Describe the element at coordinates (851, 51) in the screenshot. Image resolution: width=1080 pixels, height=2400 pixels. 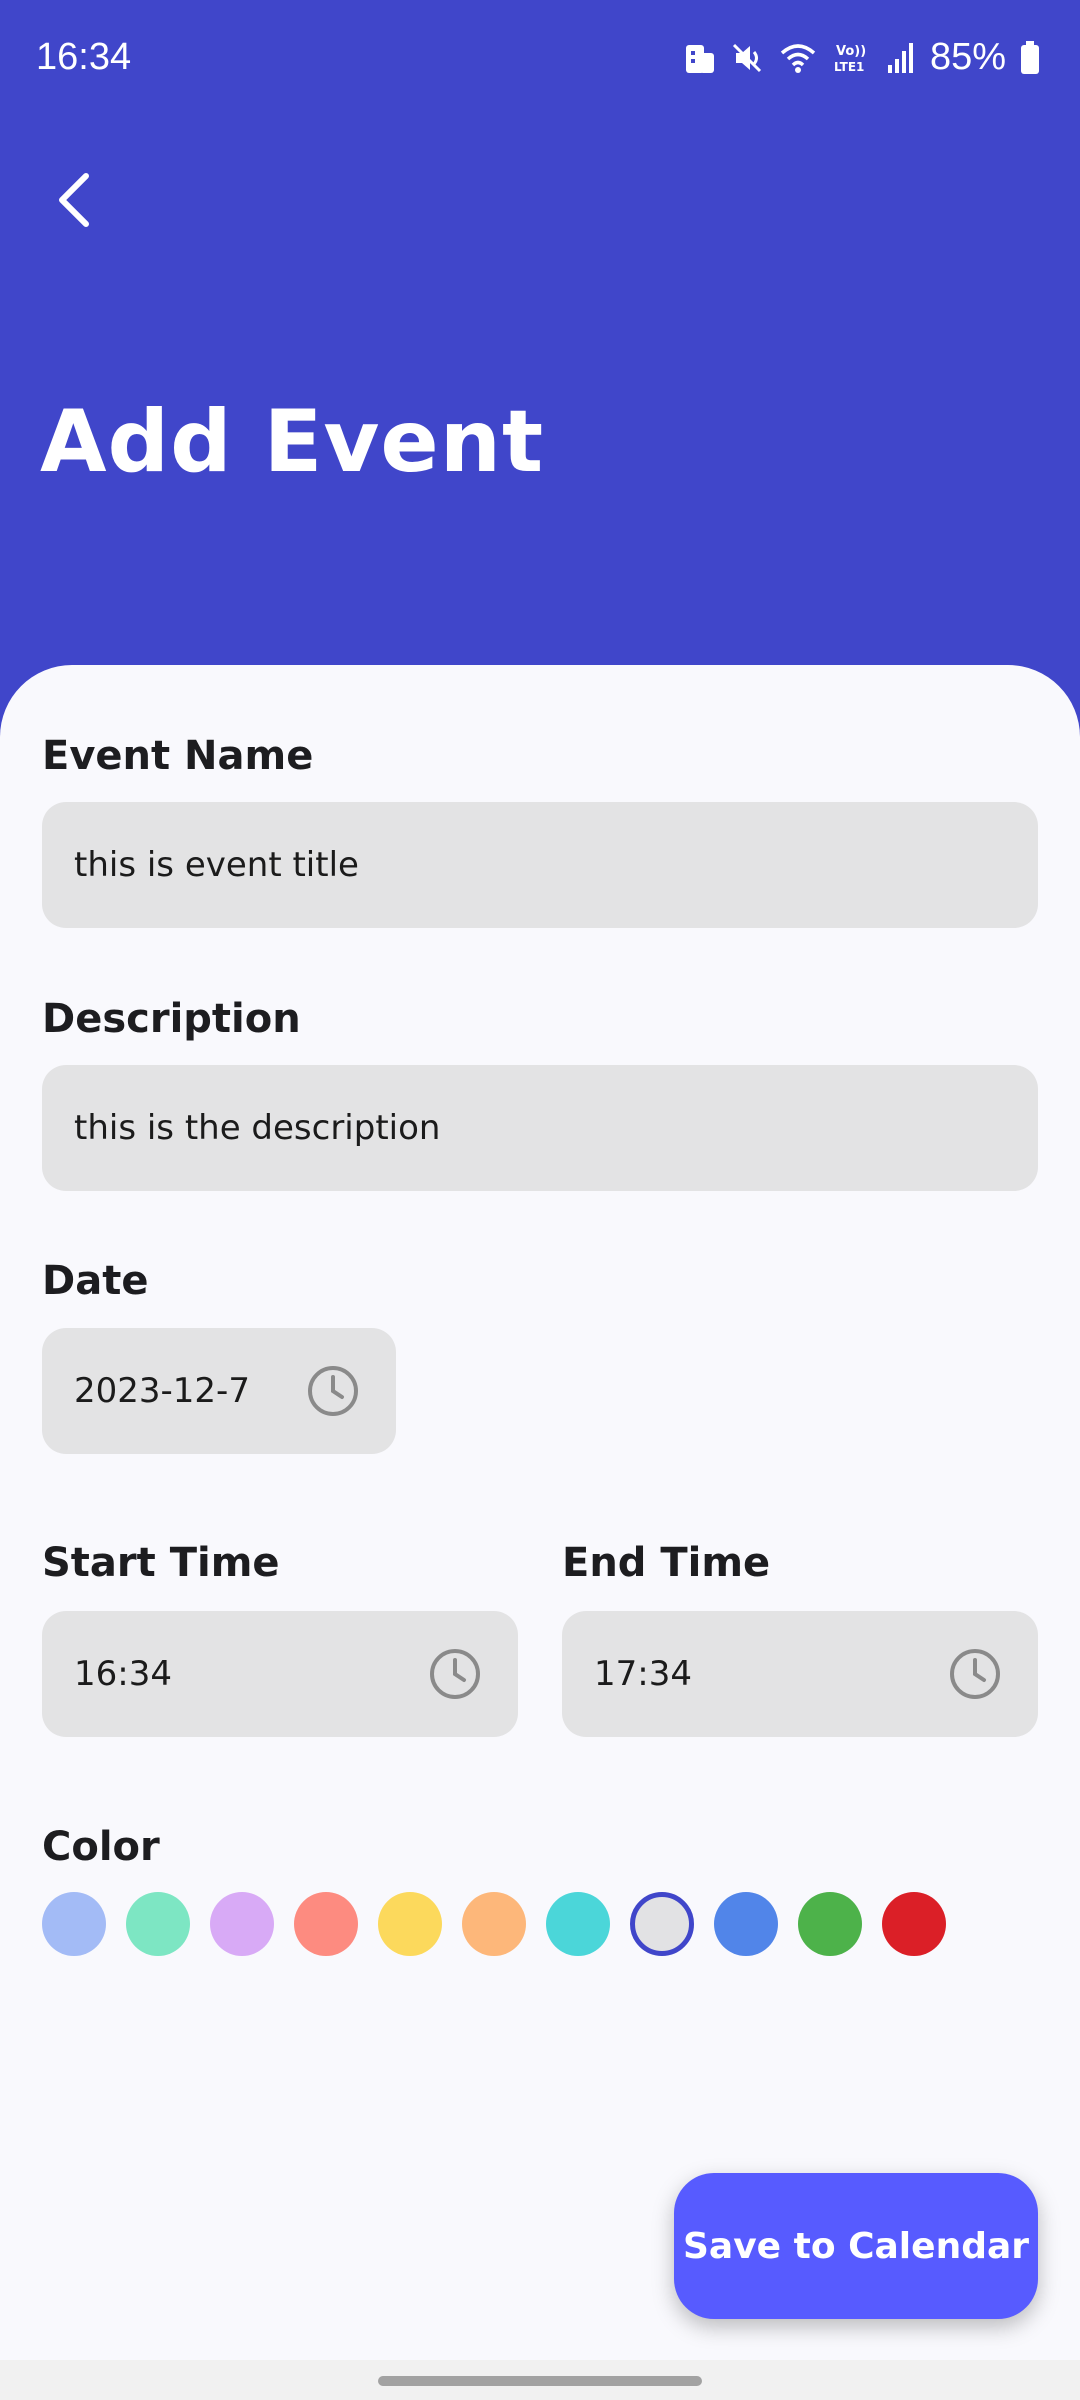
I see `svg-text: Vo))` at that location.